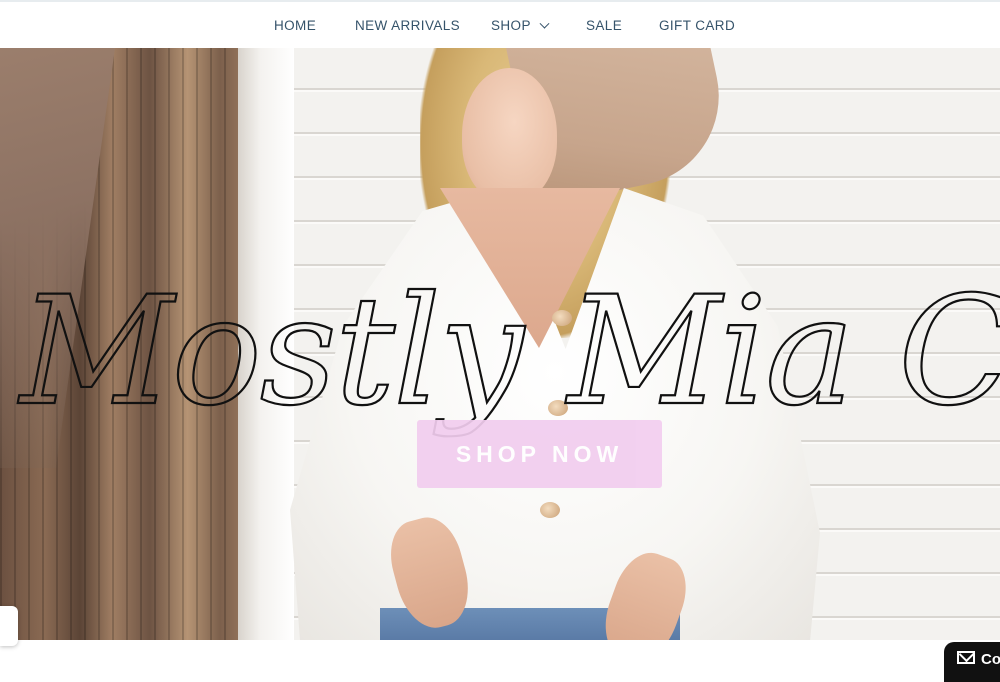 The height and width of the screenshot is (682, 1000). Describe the element at coordinates (544, 23) in the screenshot. I see `chevron-down-icon` at that location.